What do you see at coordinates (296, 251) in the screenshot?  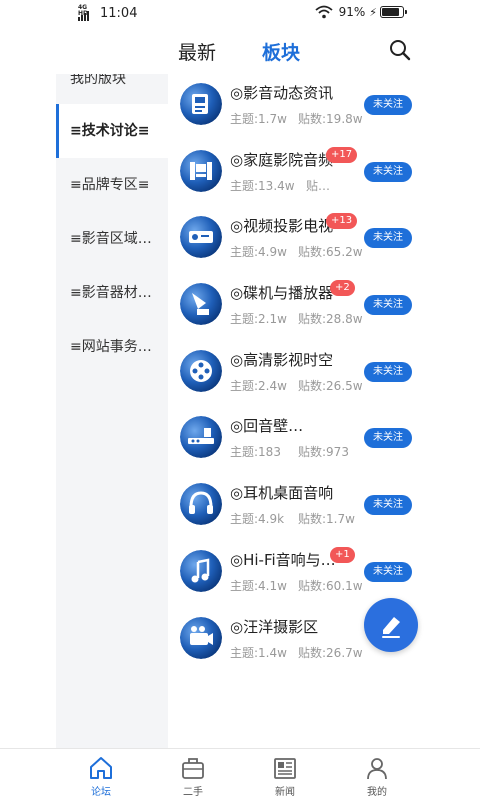 I see `board-stats: 主题:4.9w 贴数:65.2w` at bounding box center [296, 251].